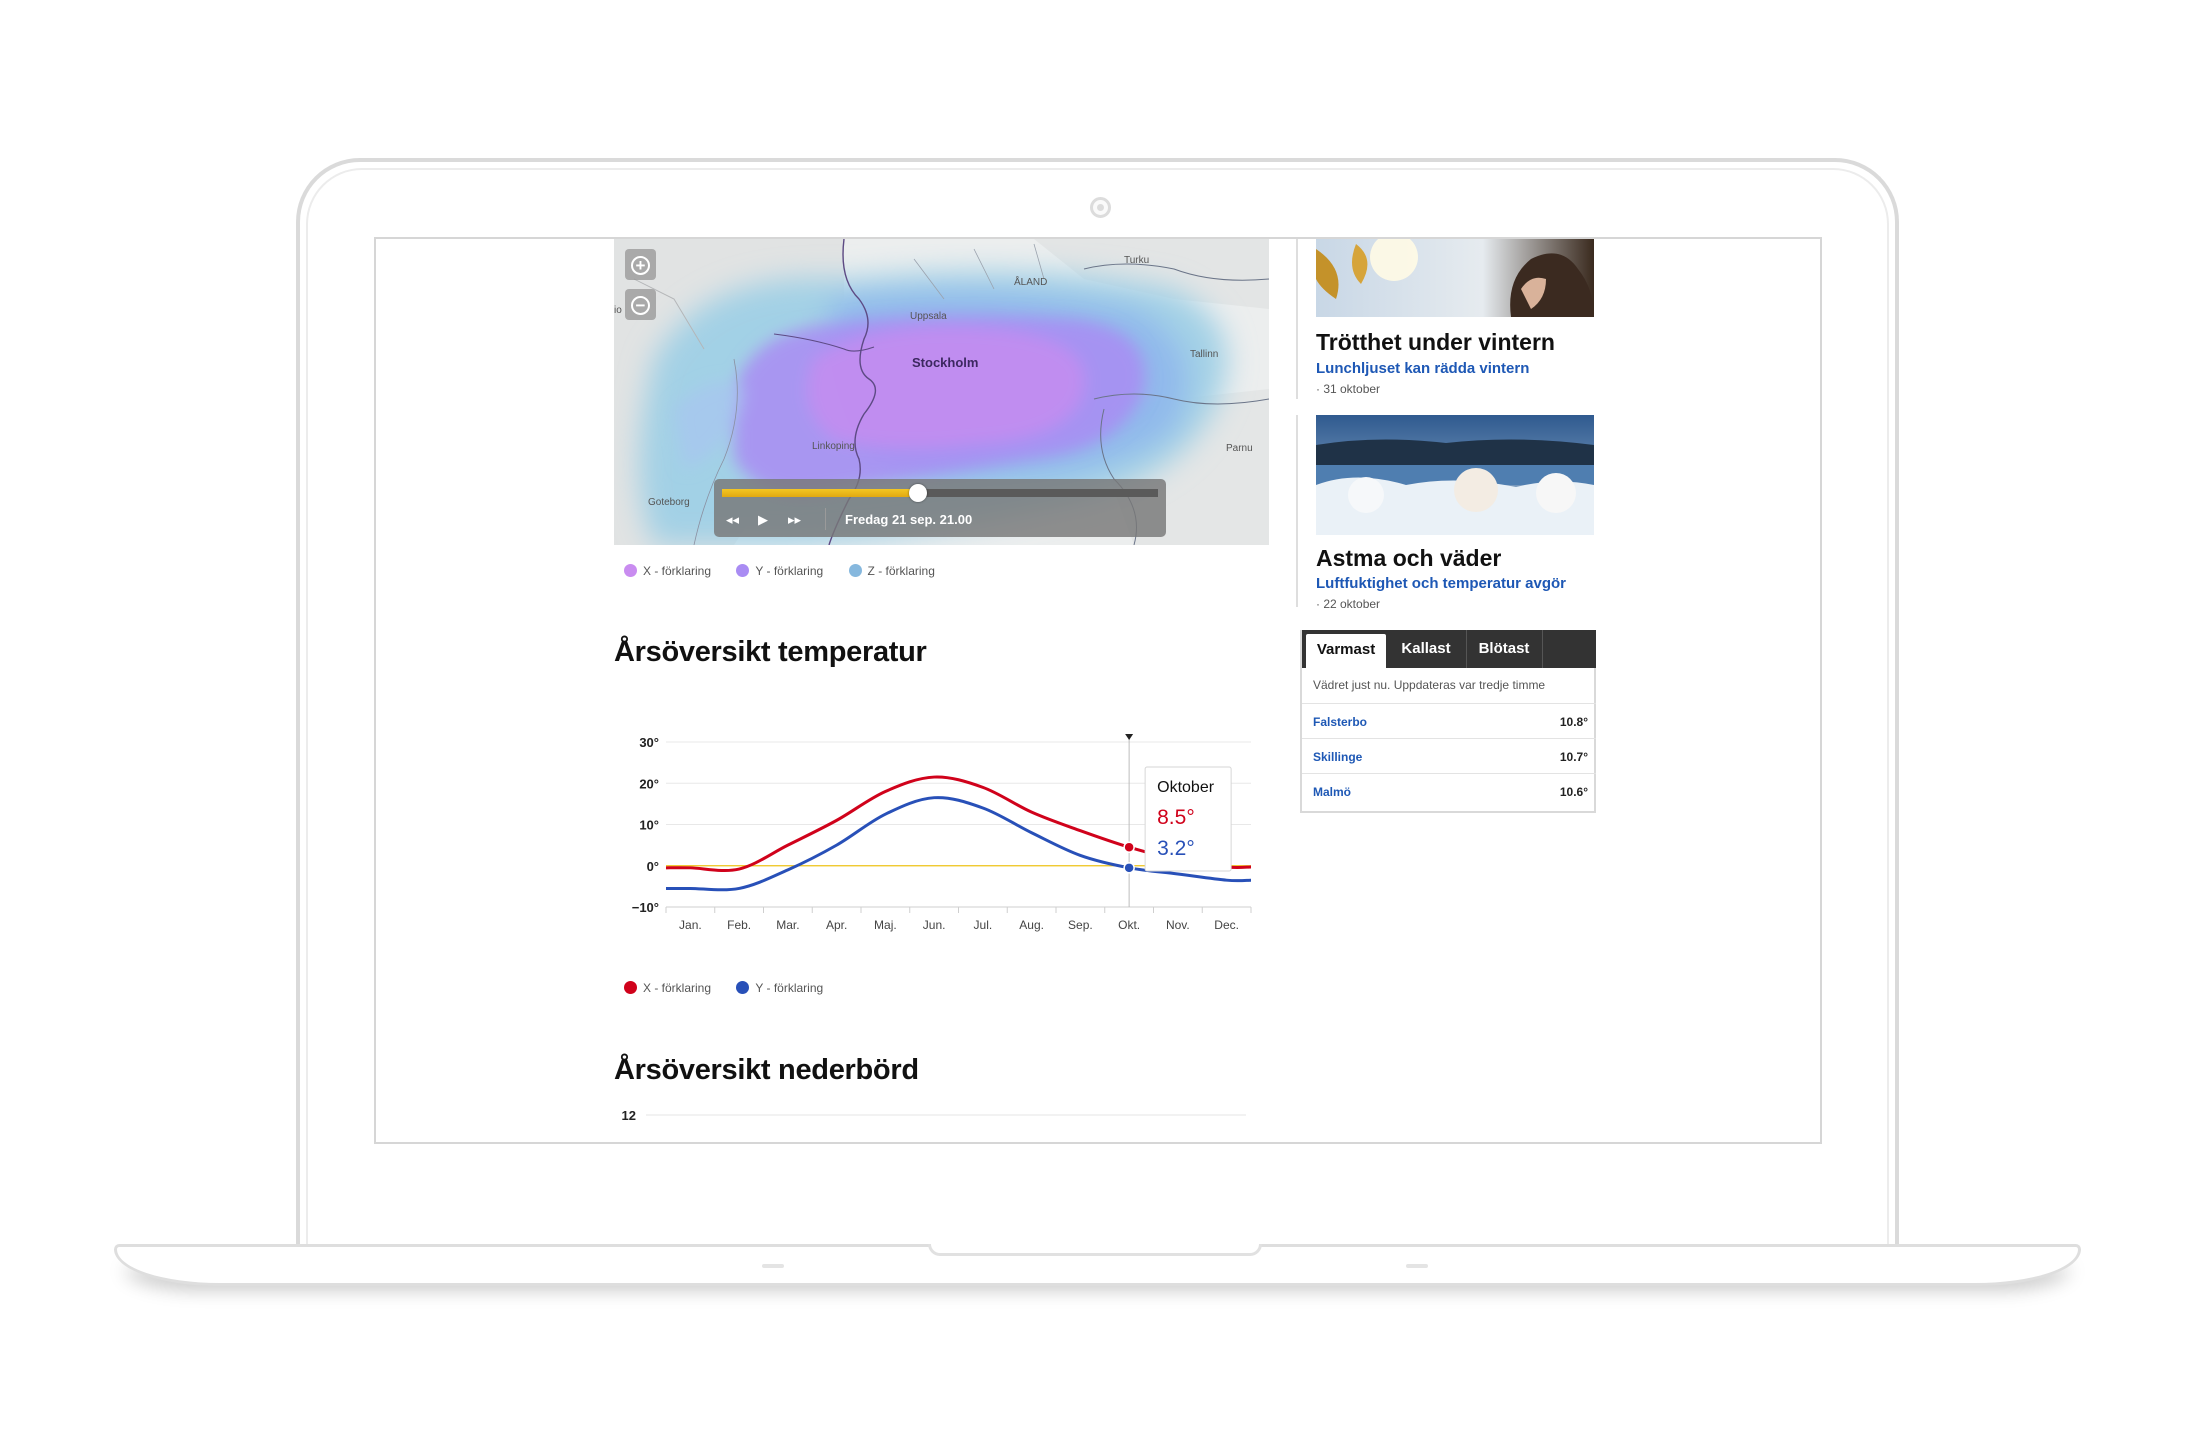 This screenshot has width=2190, height=1439. I want to click on x-tick-label: Nov., so click(1178, 925).